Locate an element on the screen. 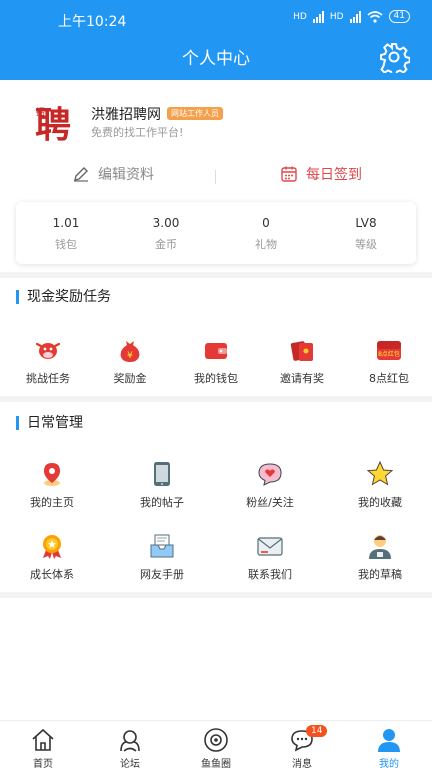 The height and width of the screenshot is (768, 432). daily-item-homepage: 我的主页 is located at coordinates (52, 485).